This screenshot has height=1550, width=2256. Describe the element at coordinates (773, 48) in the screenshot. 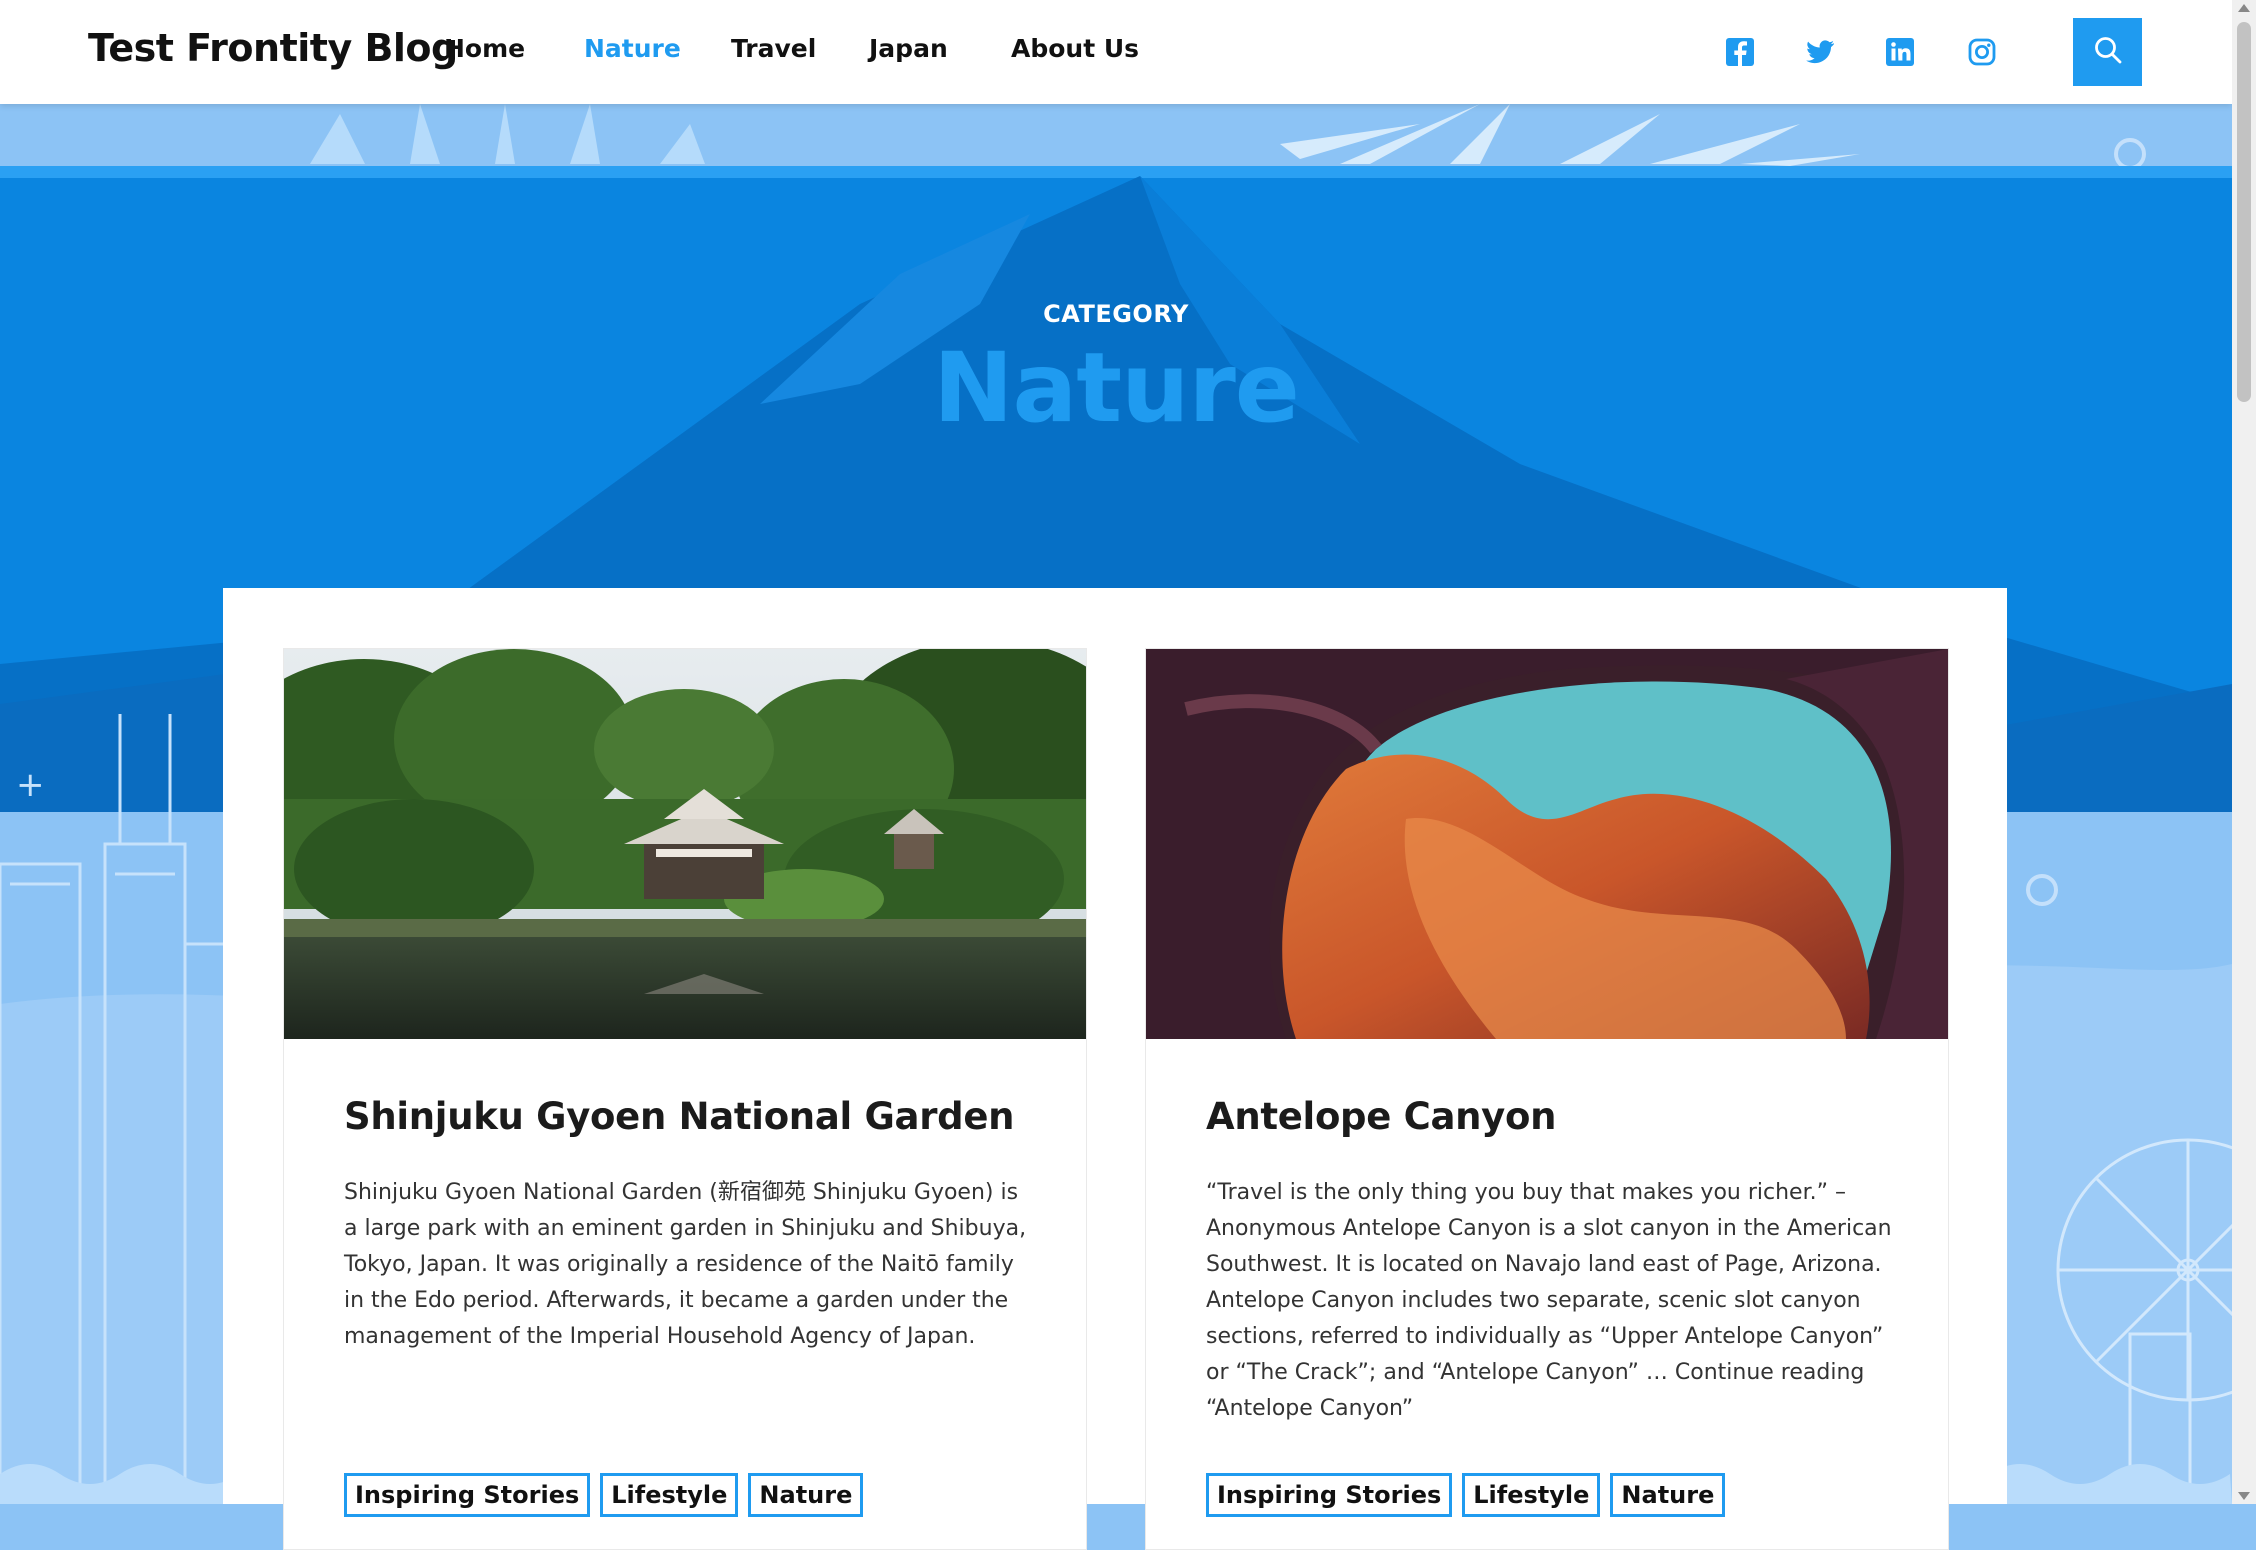

I see `nav-item-travel: Travel` at that location.